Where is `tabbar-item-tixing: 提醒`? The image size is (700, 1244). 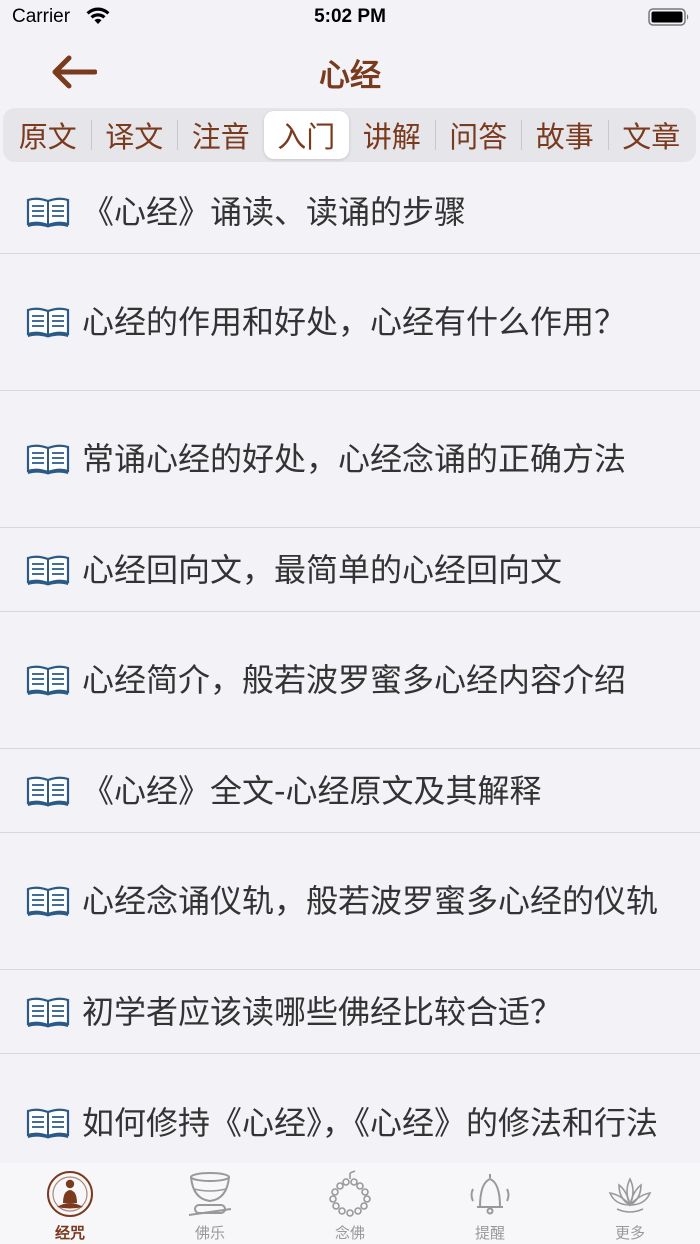 tabbar-item-tixing: 提醒 is located at coordinates (490, 1203).